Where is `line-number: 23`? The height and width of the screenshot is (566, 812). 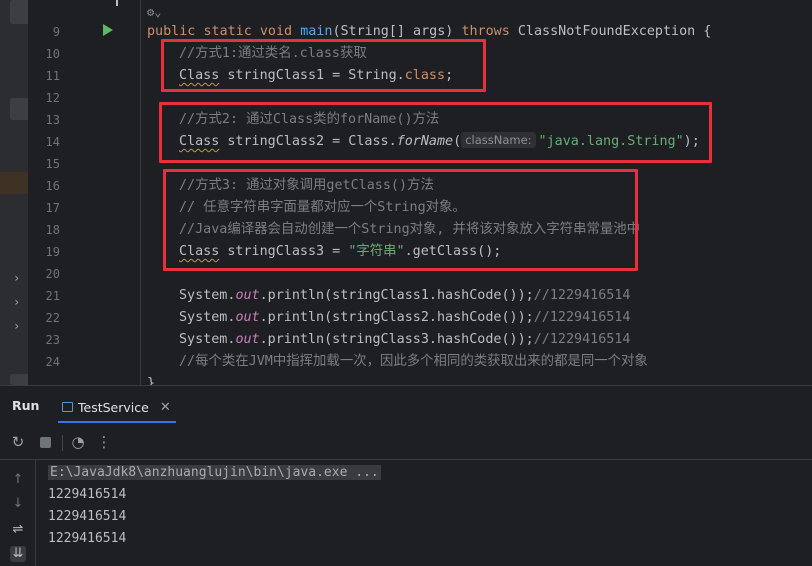 line-number: 23 is located at coordinates (52, 340).